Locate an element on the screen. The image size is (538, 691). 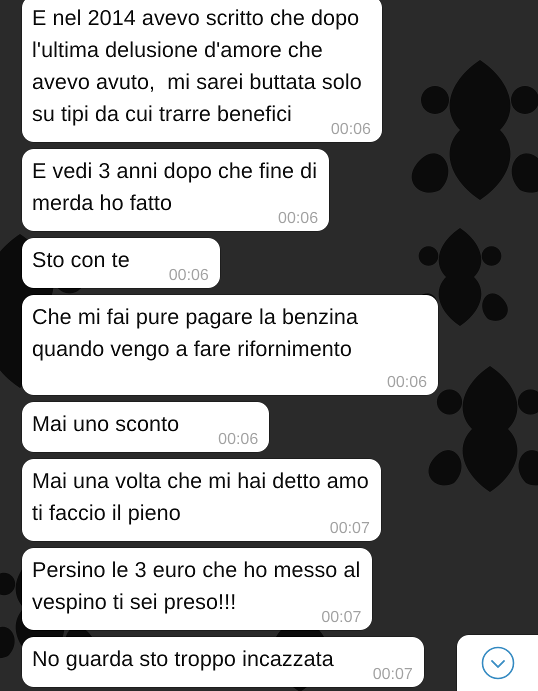
message-text: Sto con te is located at coordinates (81, 260).